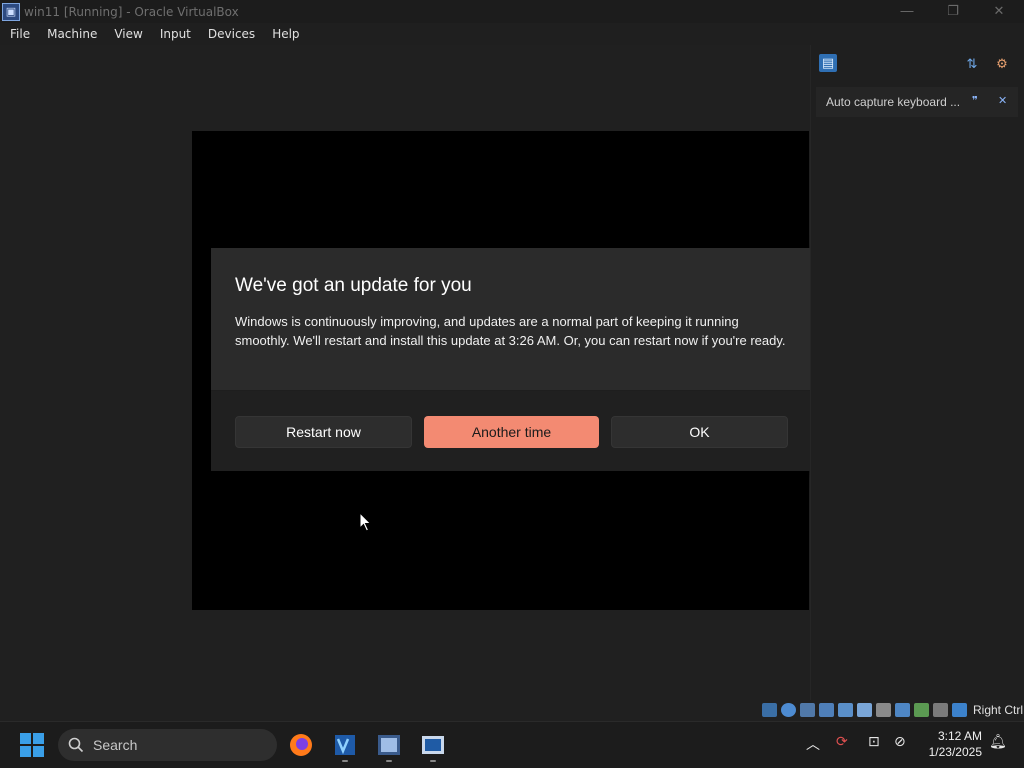 The height and width of the screenshot is (768, 1024). What do you see at coordinates (345, 745) in the screenshot?
I see `virtualbox-icon` at bounding box center [345, 745].